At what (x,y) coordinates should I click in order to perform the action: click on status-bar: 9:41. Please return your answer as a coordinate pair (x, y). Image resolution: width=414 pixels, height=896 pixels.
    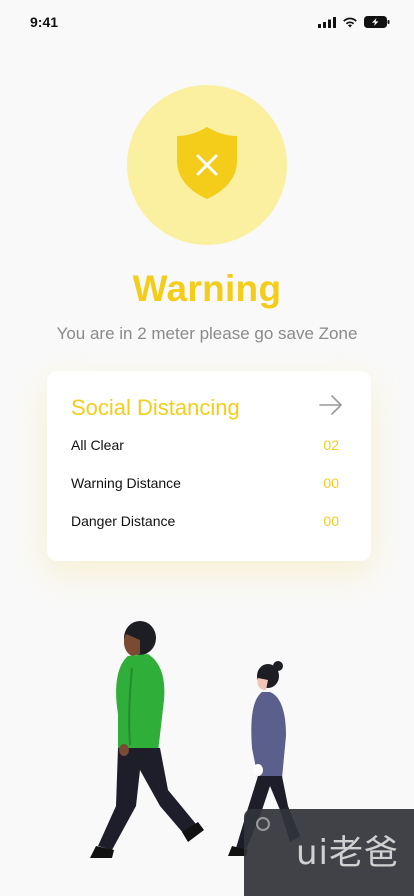
    Looking at the image, I should click on (207, 22).